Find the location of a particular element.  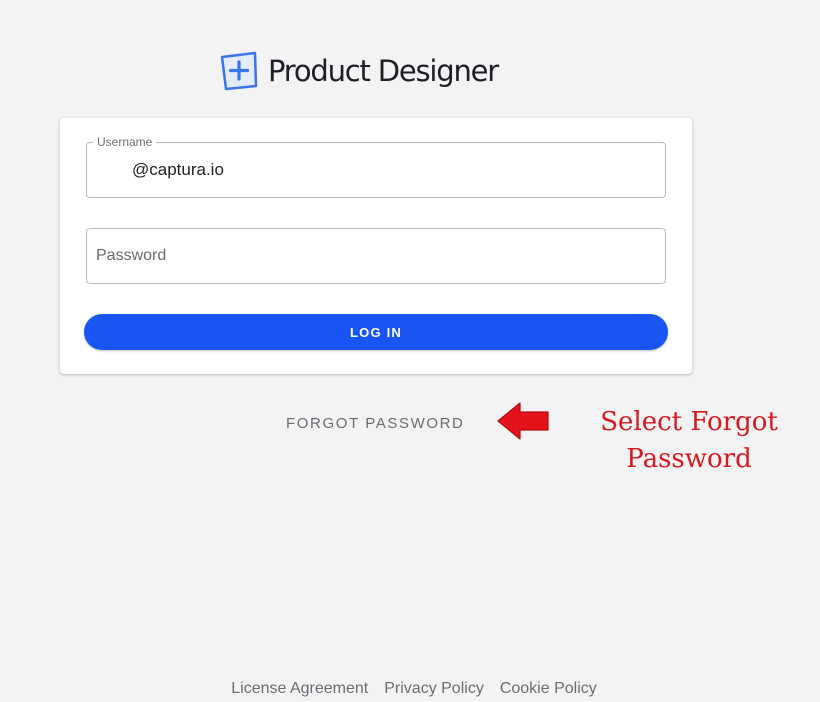

annotation-callout: Select Forgot Password is located at coordinates (689, 441).